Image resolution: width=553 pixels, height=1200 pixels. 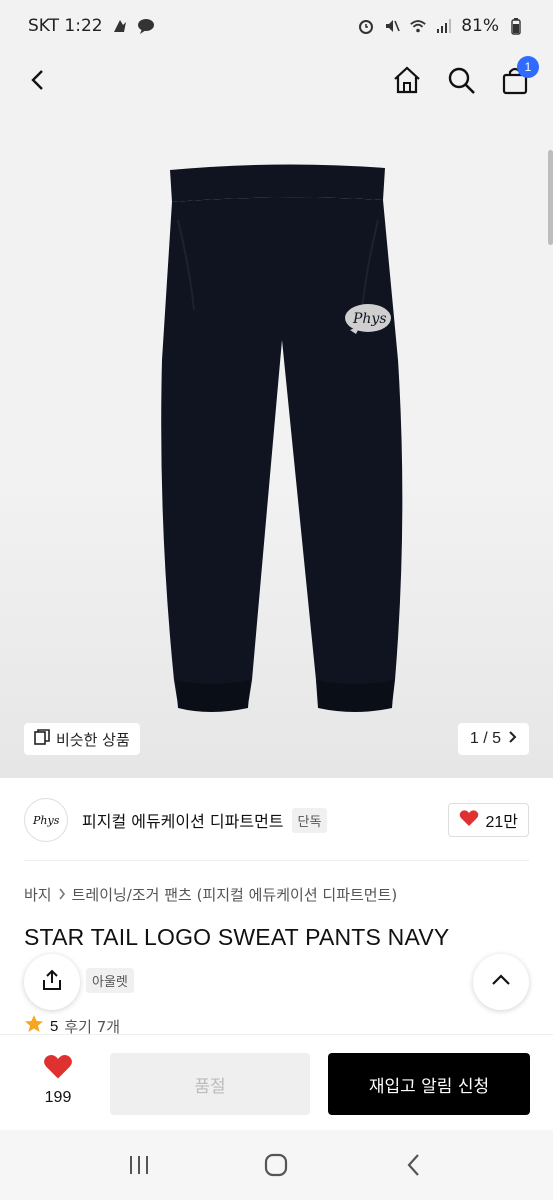 What do you see at coordinates (369, 319) in the screenshot?
I see `logo-text: Phys` at bounding box center [369, 319].